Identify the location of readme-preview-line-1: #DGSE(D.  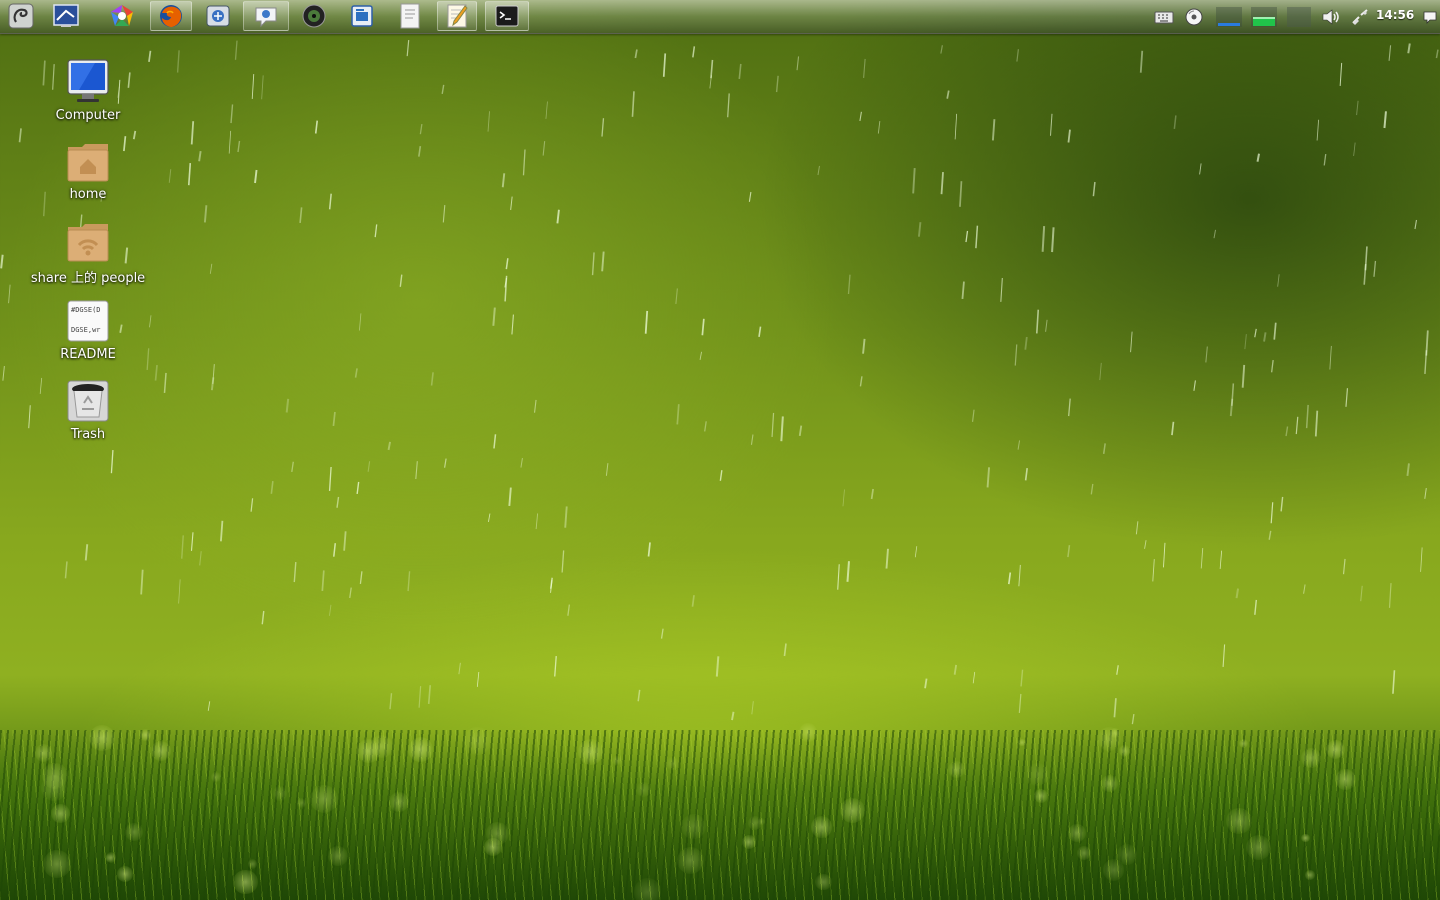
(86, 310).